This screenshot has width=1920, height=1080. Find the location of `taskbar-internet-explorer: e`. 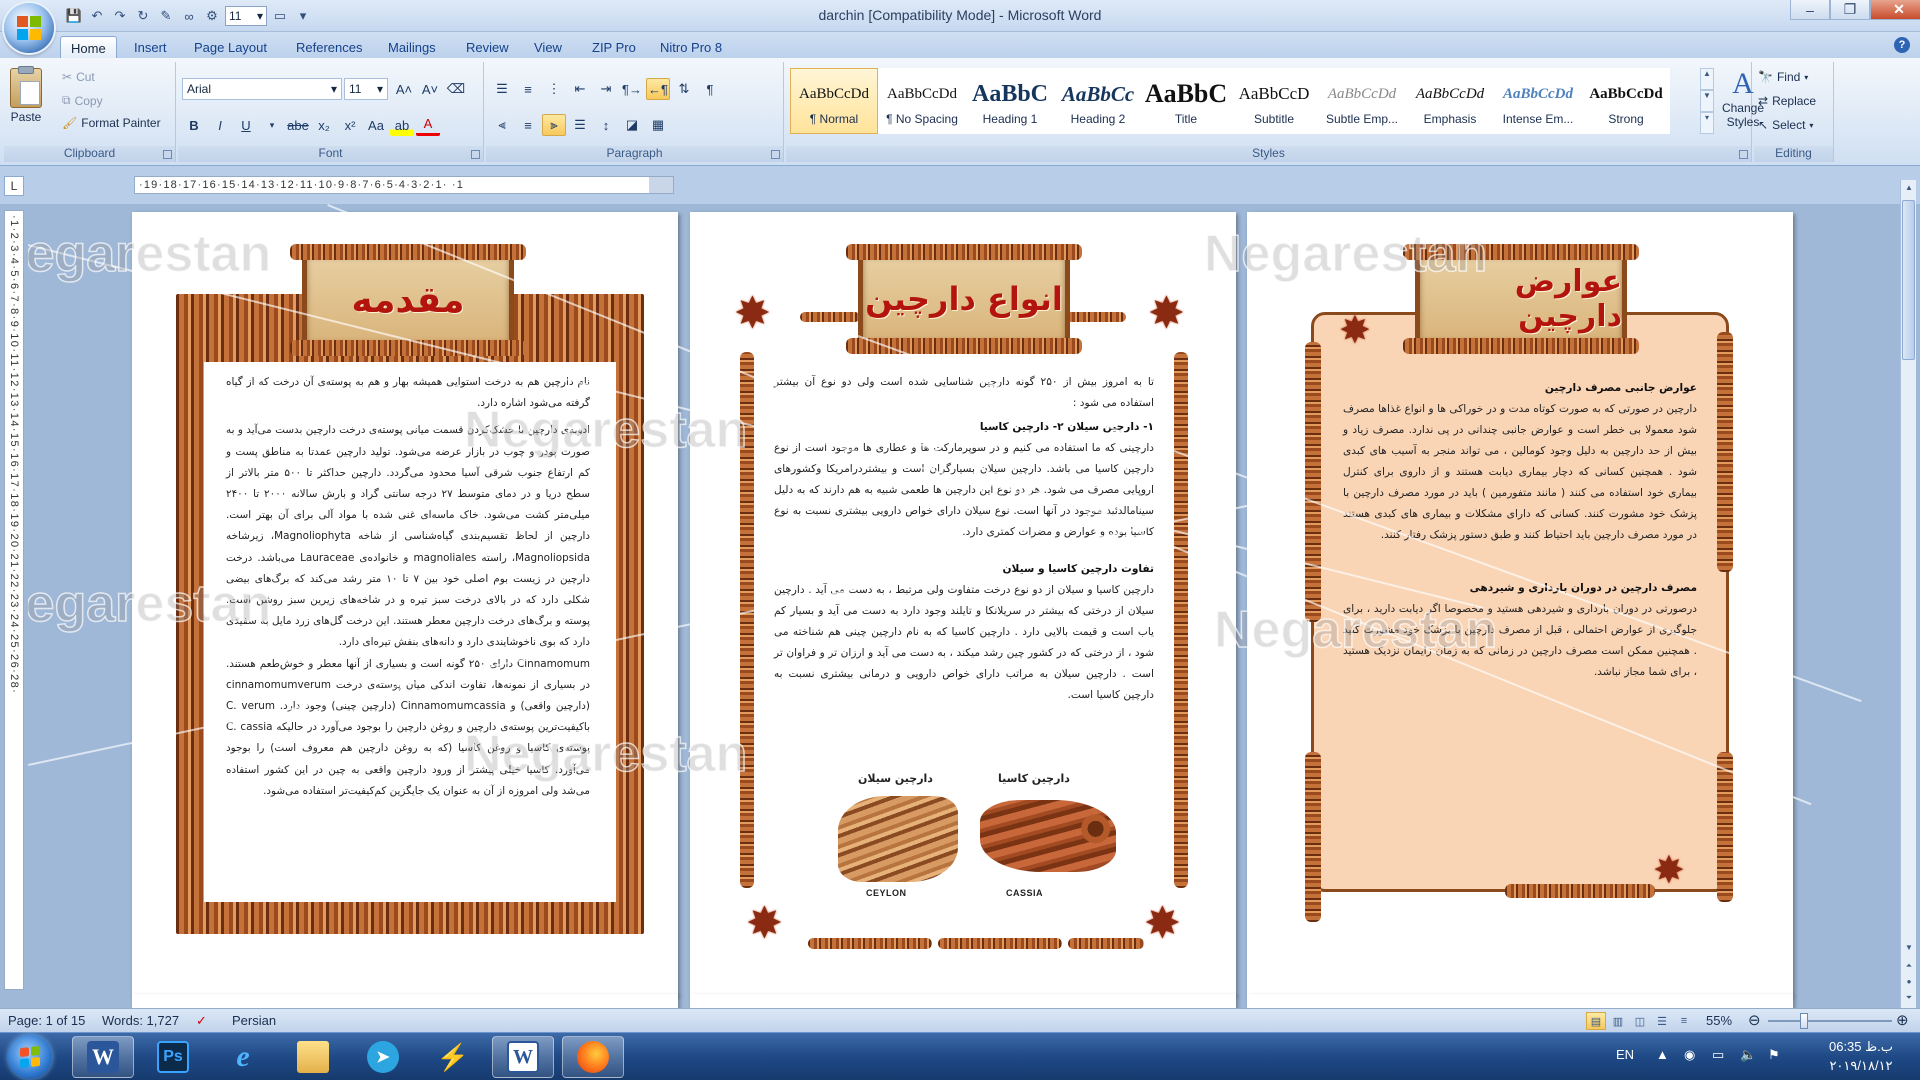

taskbar-internet-explorer: e is located at coordinates (243, 1057).